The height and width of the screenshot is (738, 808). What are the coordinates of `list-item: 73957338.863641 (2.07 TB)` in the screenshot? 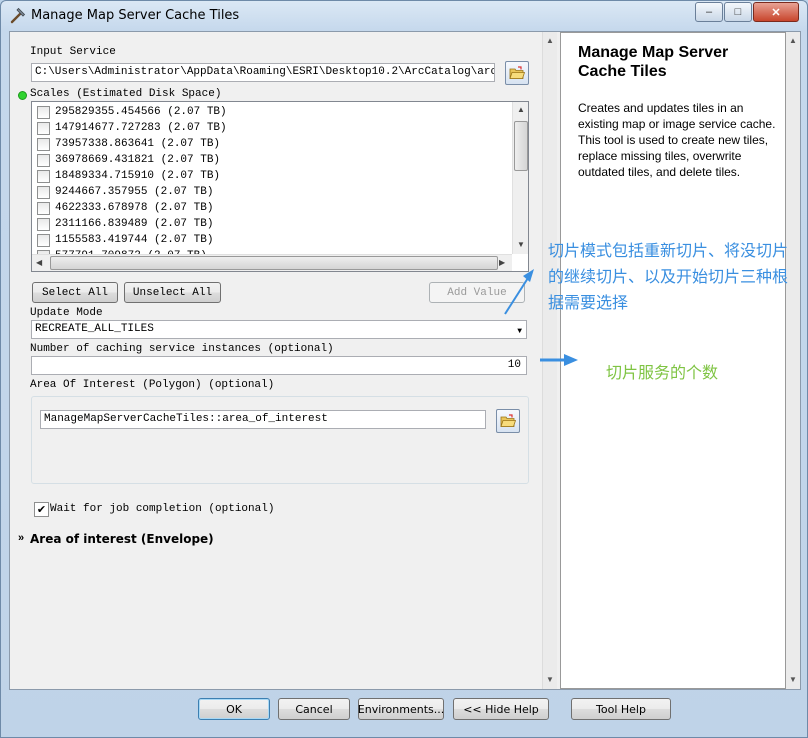 It's located at (129, 144).